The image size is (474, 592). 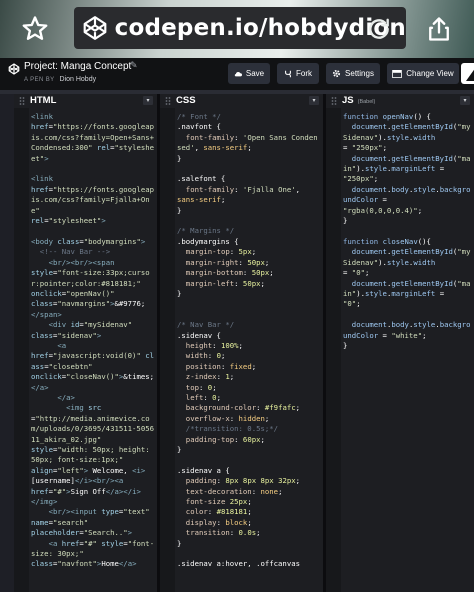 I want to click on star-icon, so click(x=35, y=29).